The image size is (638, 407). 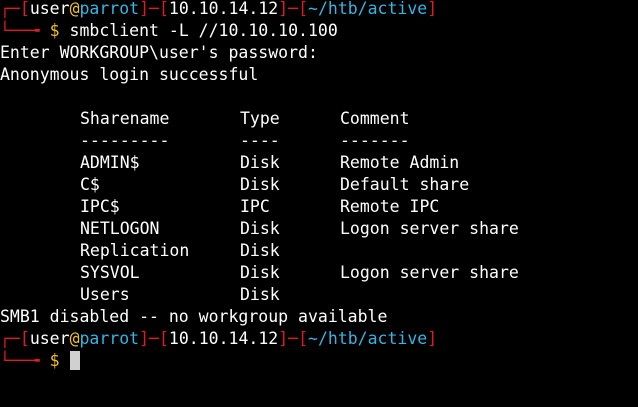 What do you see at coordinates (400, 162) in the screenshot?
I see `share-comment: Remote Admin` at bounding box center [400, 162].